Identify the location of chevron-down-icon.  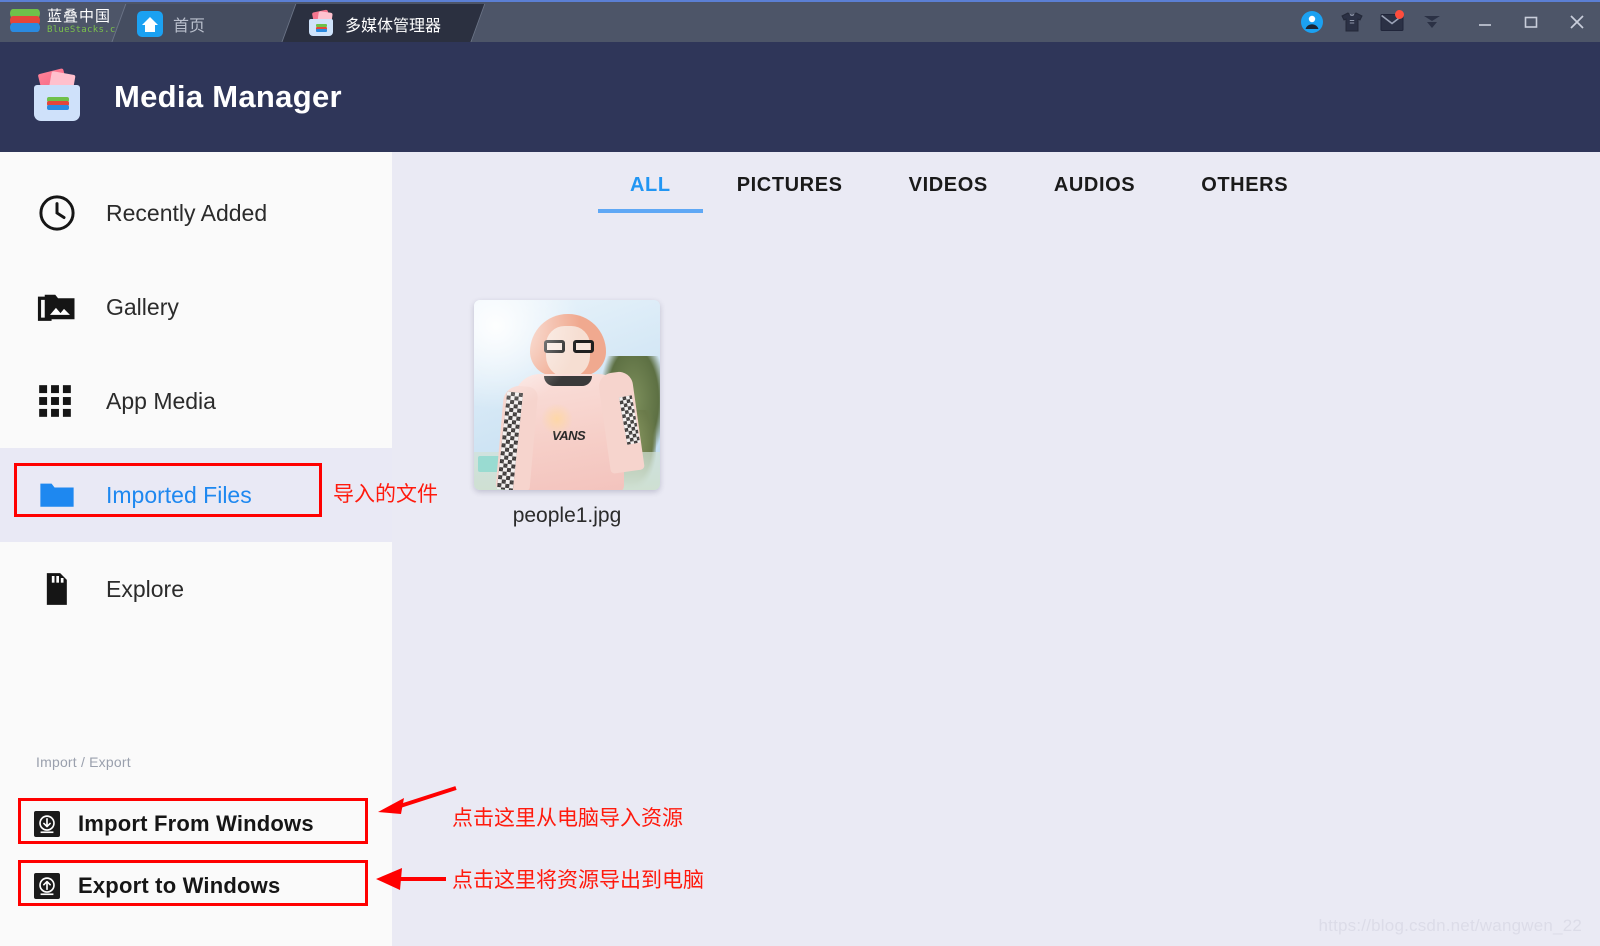
(1432, 22).